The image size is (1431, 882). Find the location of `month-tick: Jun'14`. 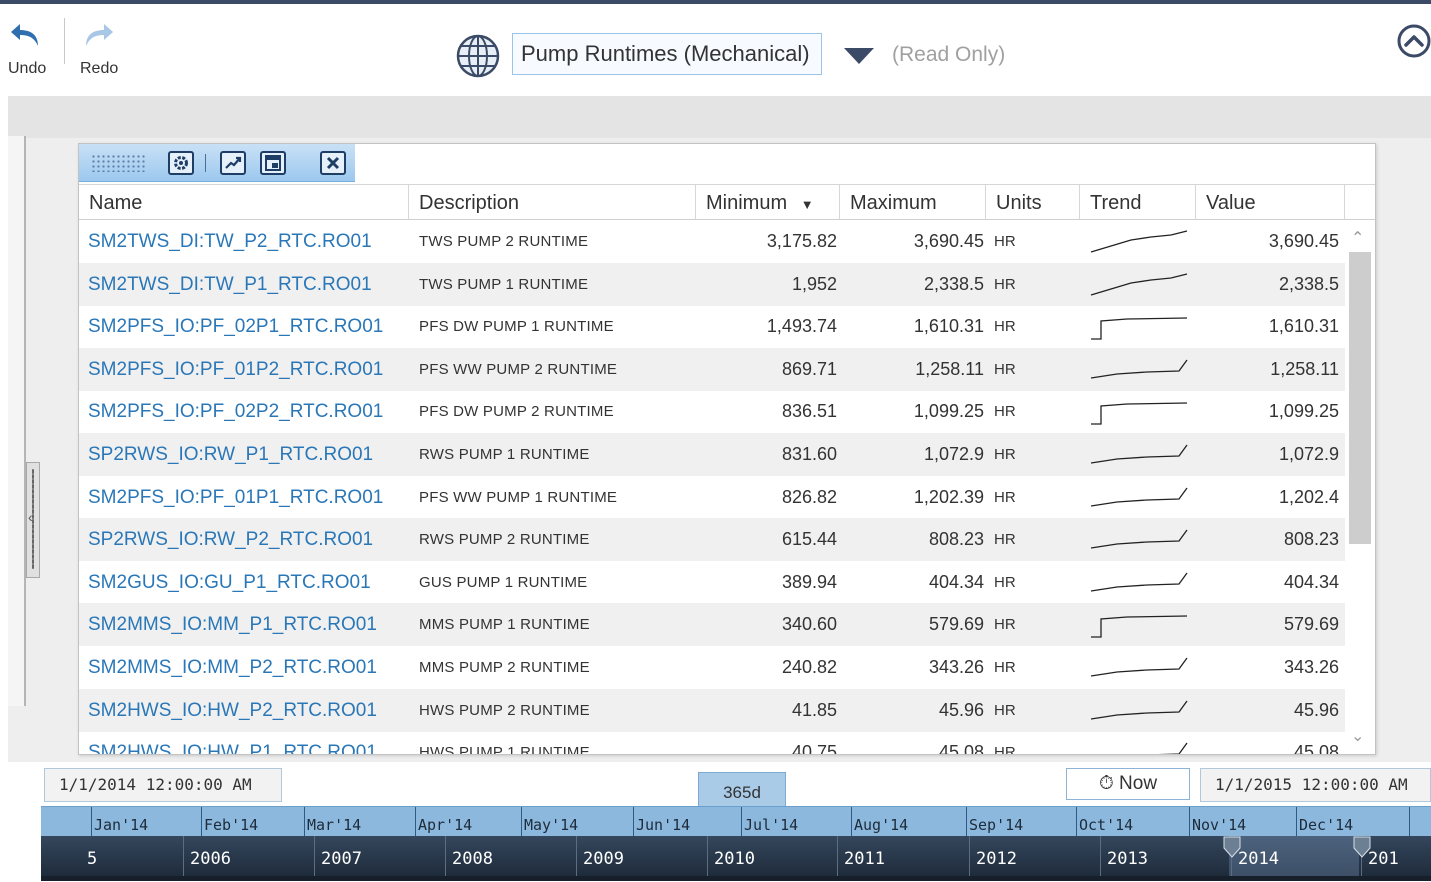

month-tick: Jun'14 is located at coordinates (661, 822).